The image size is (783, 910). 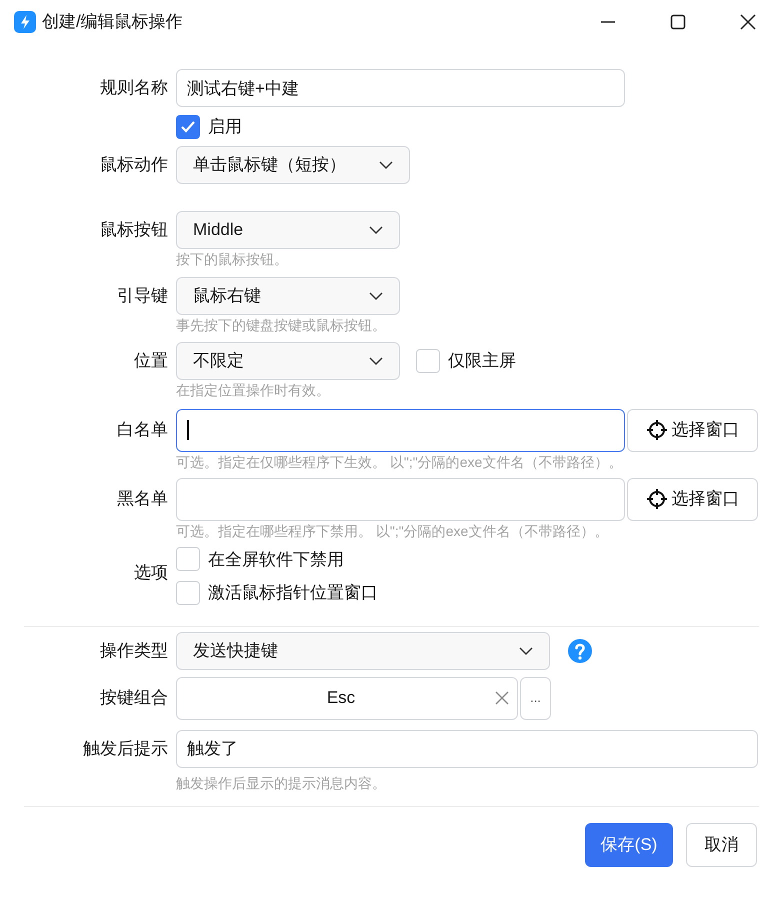 What do you see at coordinates (142, 499) in the screenshot?
I see `field-label: 黑名单` at bounding box center [142, 499].